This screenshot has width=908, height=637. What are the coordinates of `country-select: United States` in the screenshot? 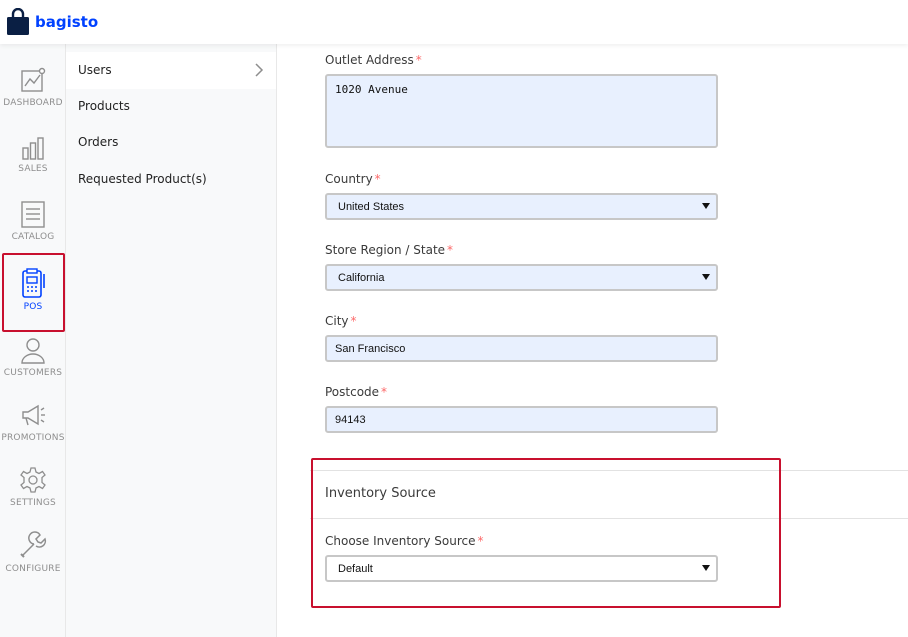 It's located at (521, 206).